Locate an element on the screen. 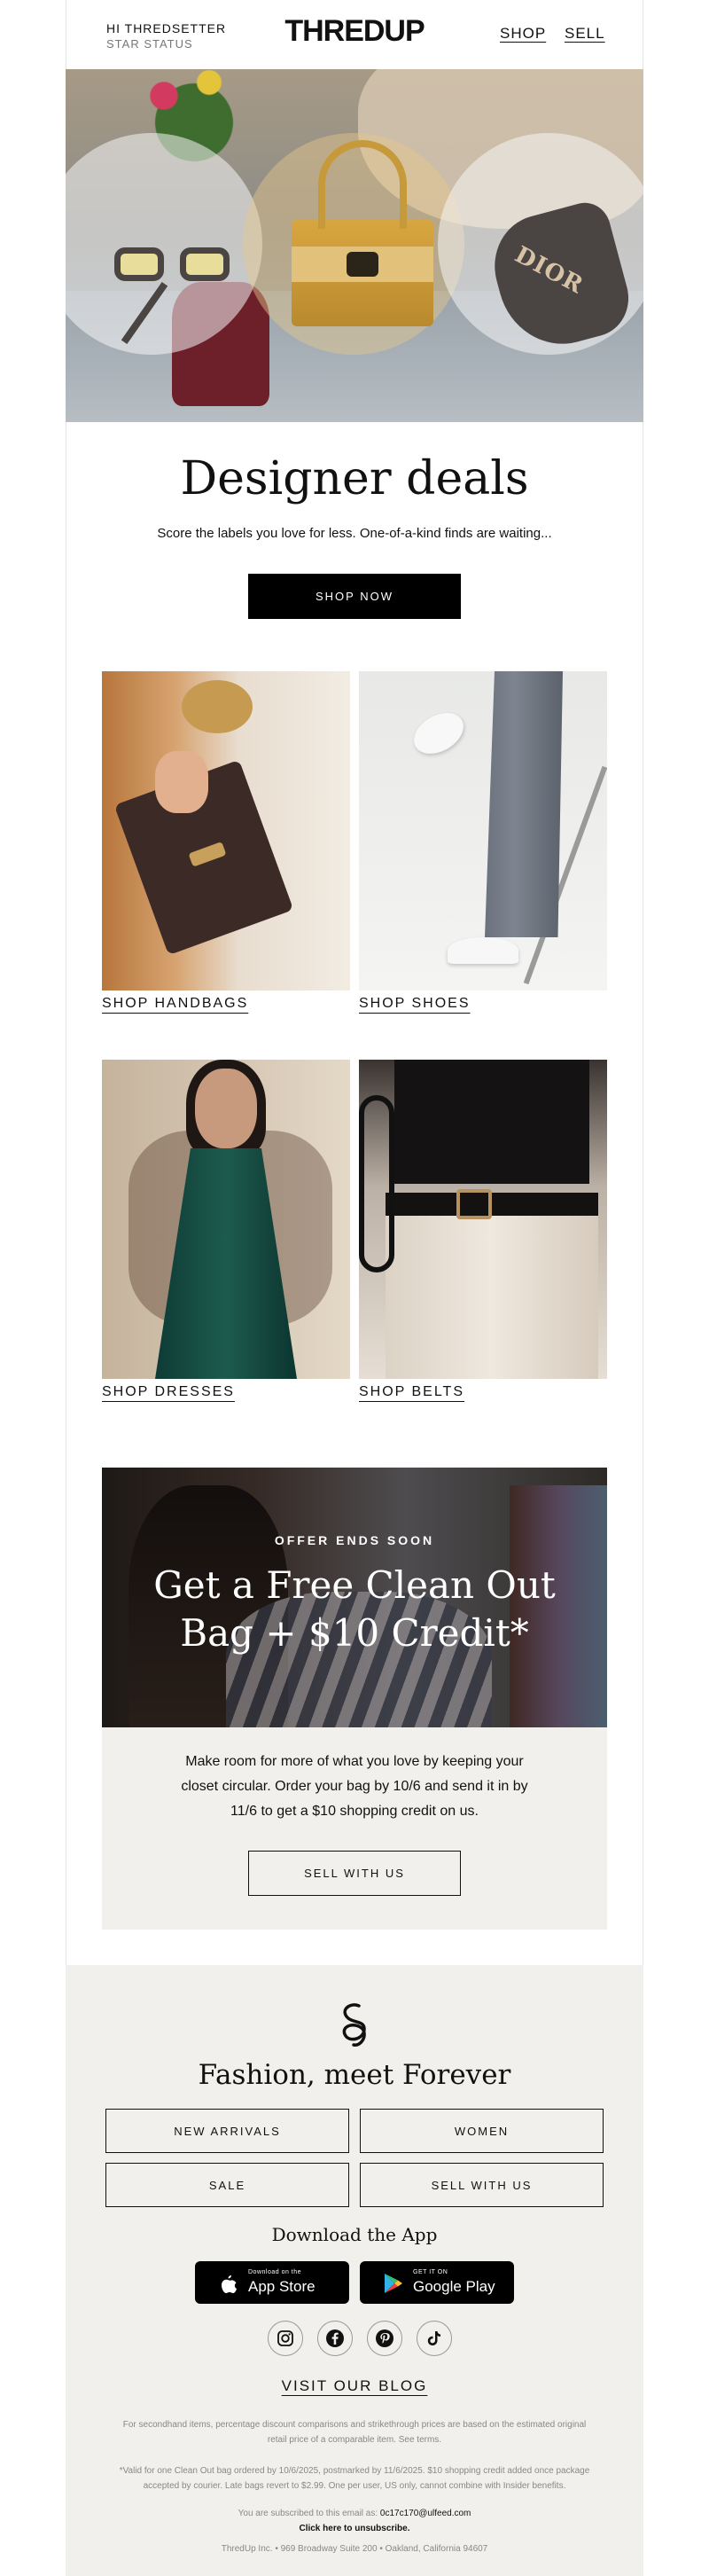  shop-dresses-link: SHOP DRESSES is located at coordinates (168, 1392).